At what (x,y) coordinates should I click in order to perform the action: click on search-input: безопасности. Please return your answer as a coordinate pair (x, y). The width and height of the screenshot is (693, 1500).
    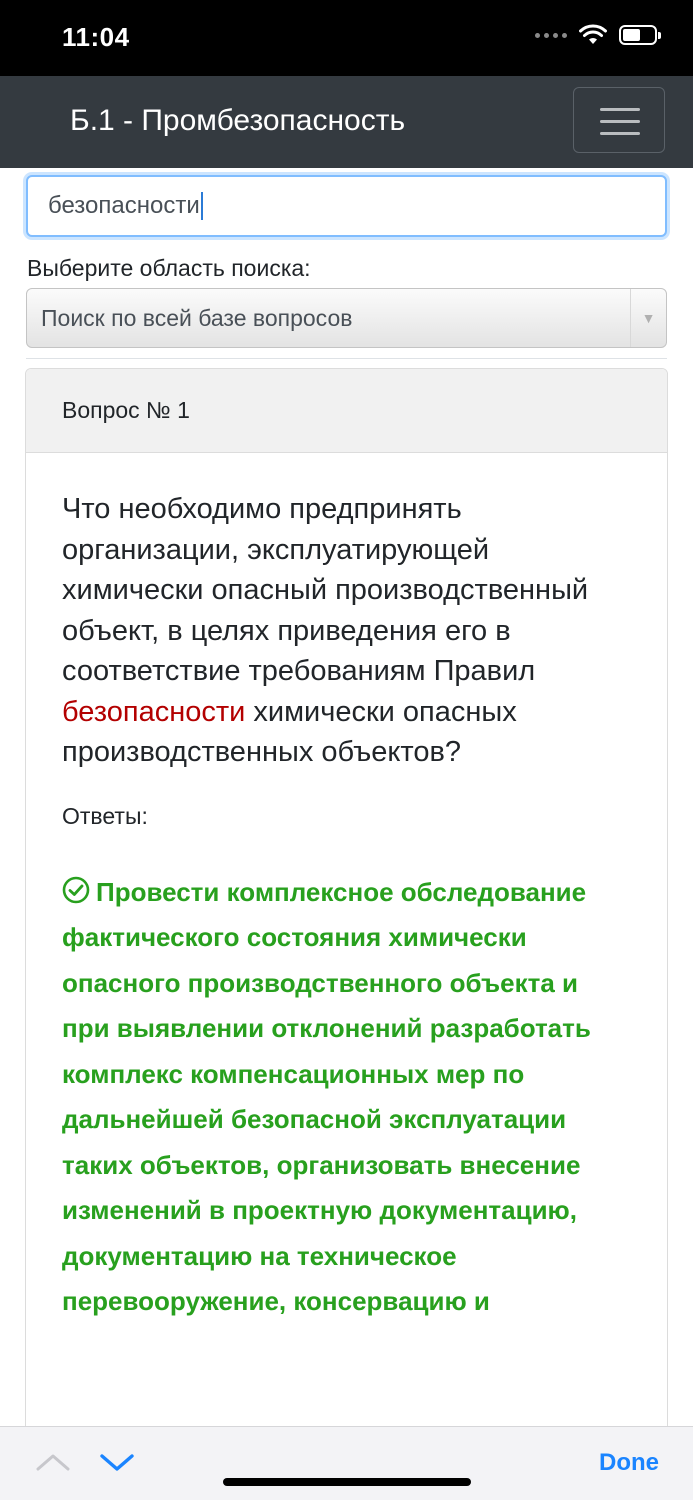
    Looking at the image, I should click on (346, 206).